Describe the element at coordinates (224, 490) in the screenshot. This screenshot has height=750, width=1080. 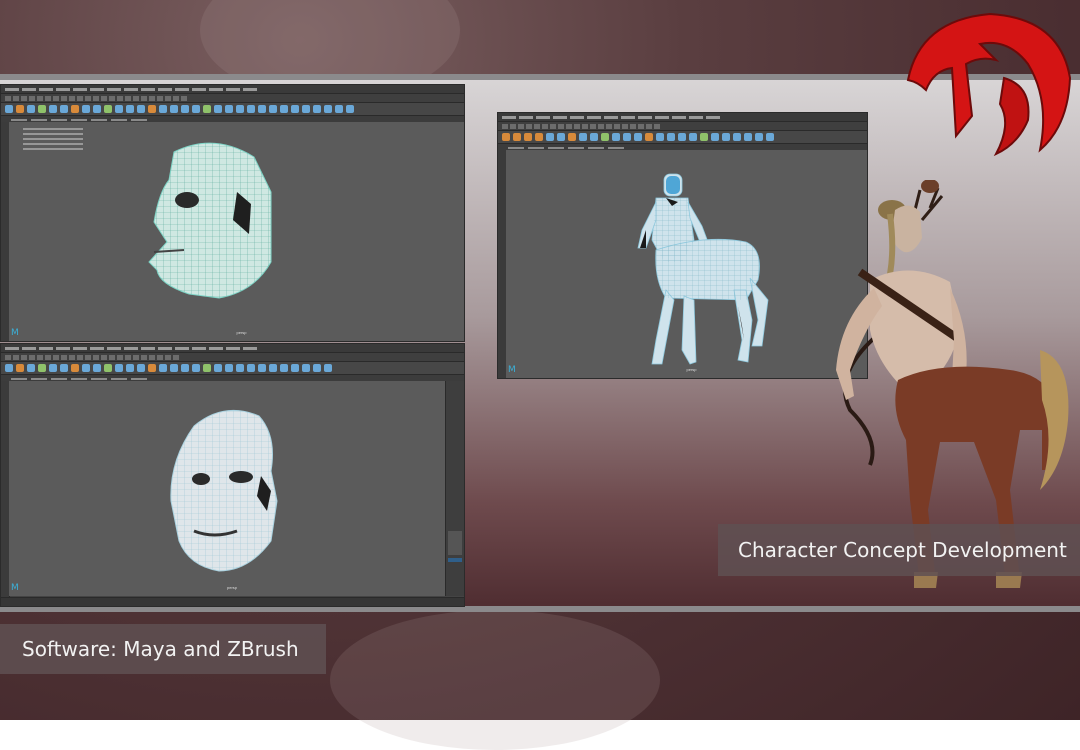
I see `head-mesh-three-quarter-view` at that location.